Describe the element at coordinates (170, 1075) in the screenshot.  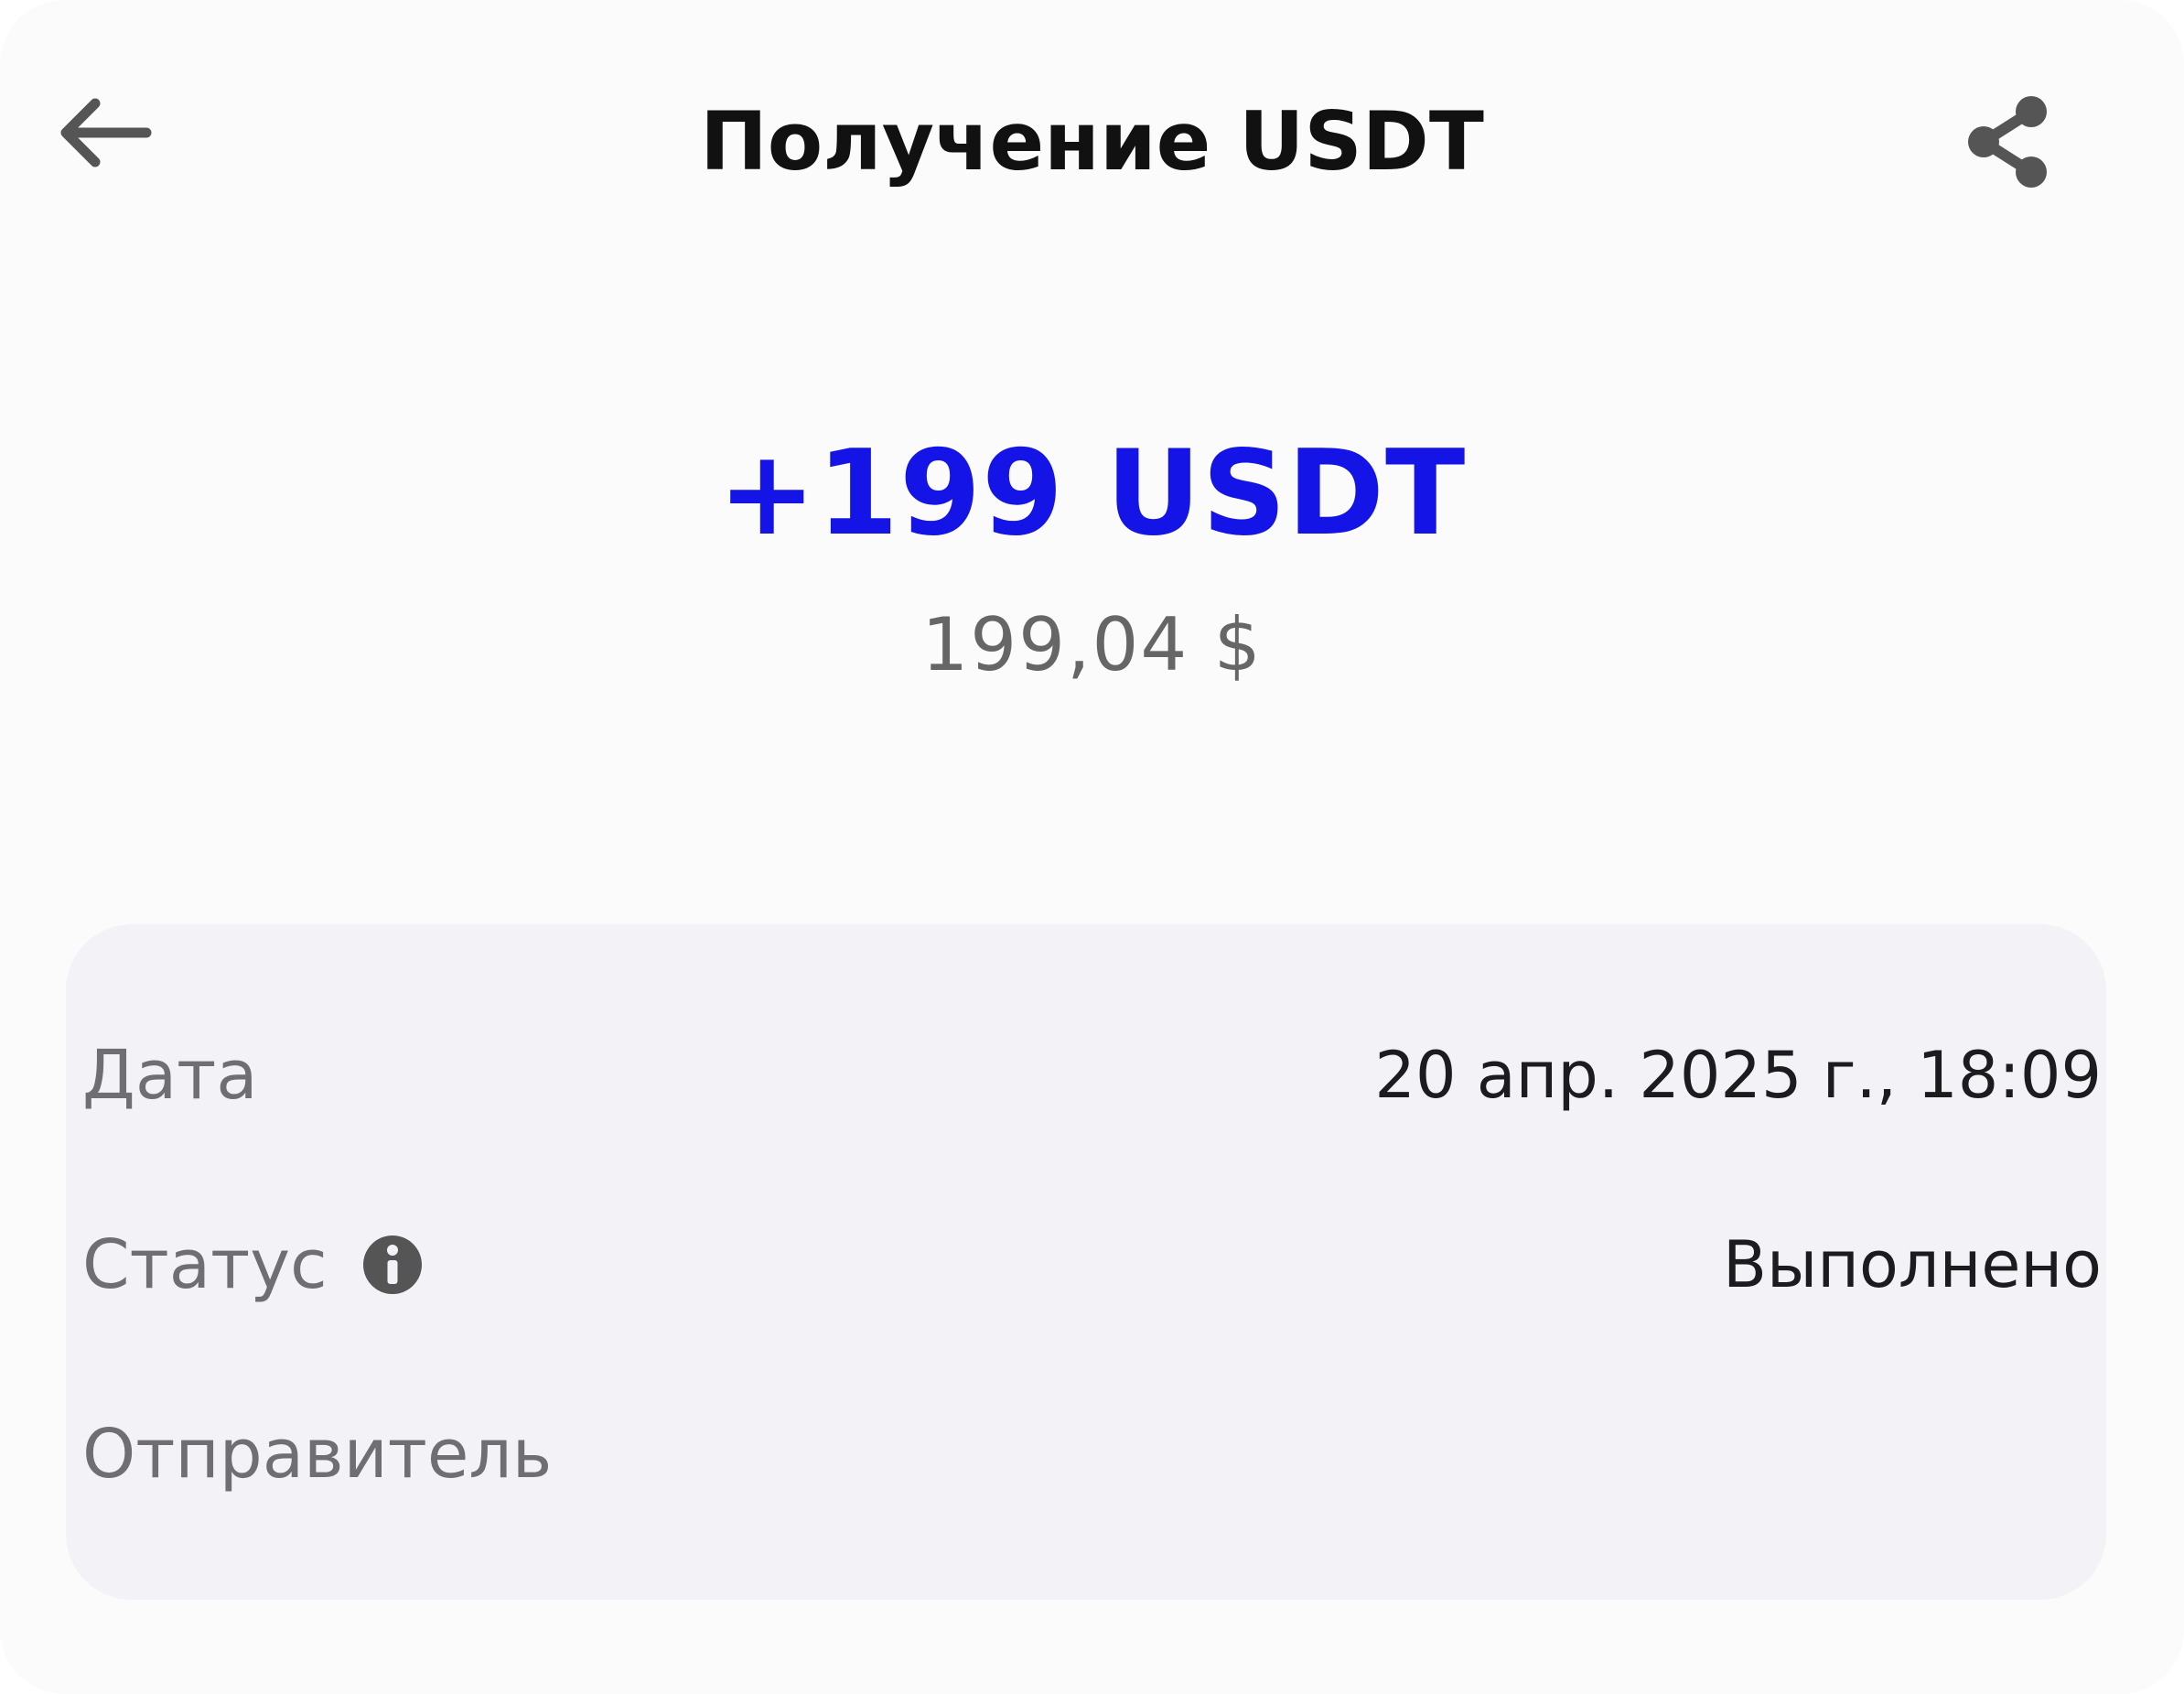
I see `date-label: Дата` at that location.